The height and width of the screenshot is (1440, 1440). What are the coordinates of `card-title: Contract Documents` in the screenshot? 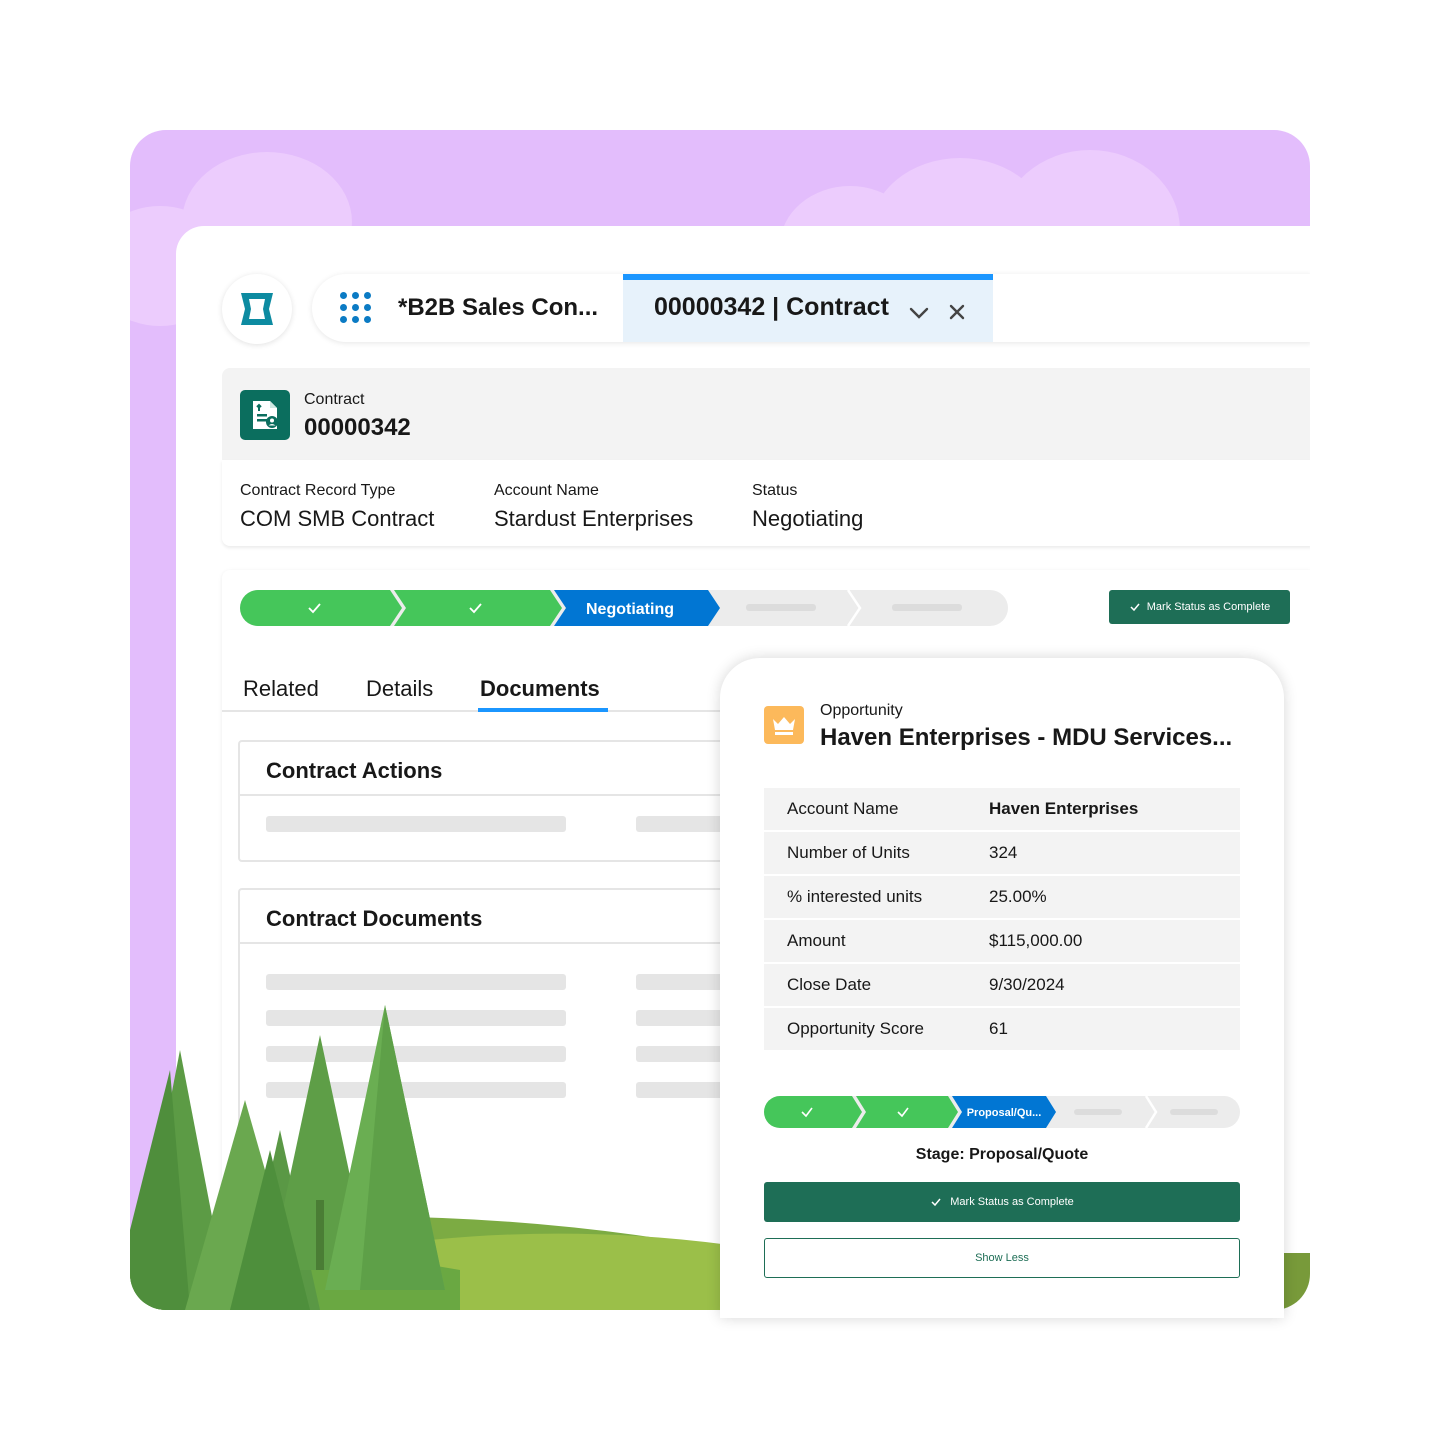 It's located at (374, 918).